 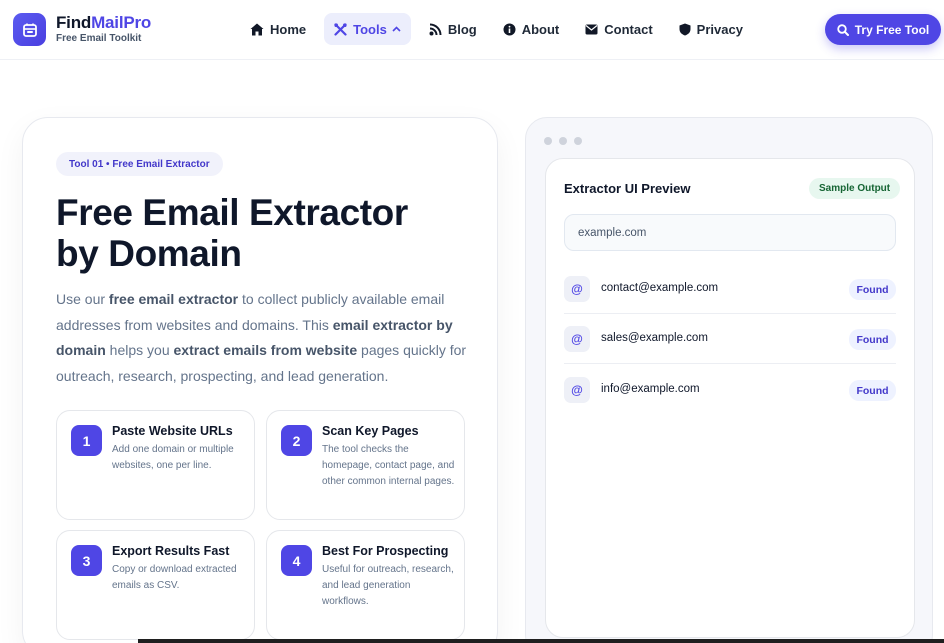 What do you see at coordinates (541, 641) in the screenshot?
I see `bottom-scroll-bar` at bounding box center [541, 641].